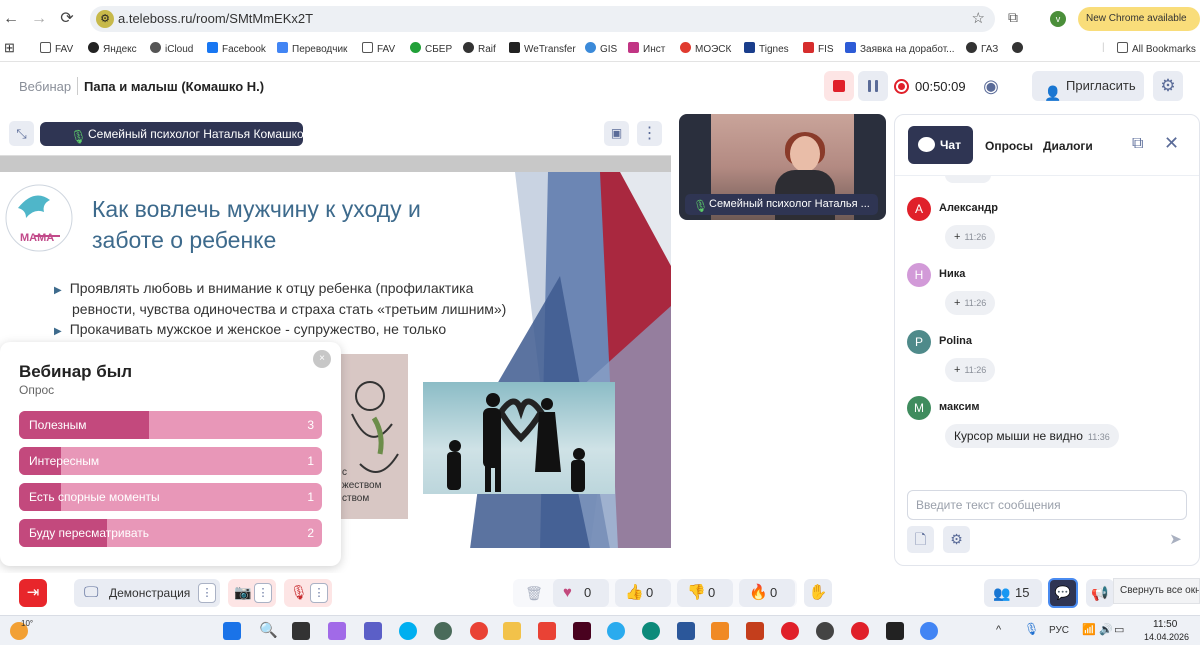 This screenshot has height=645, width=1200. I want to click on close-icon: ×, so click(322, 359).